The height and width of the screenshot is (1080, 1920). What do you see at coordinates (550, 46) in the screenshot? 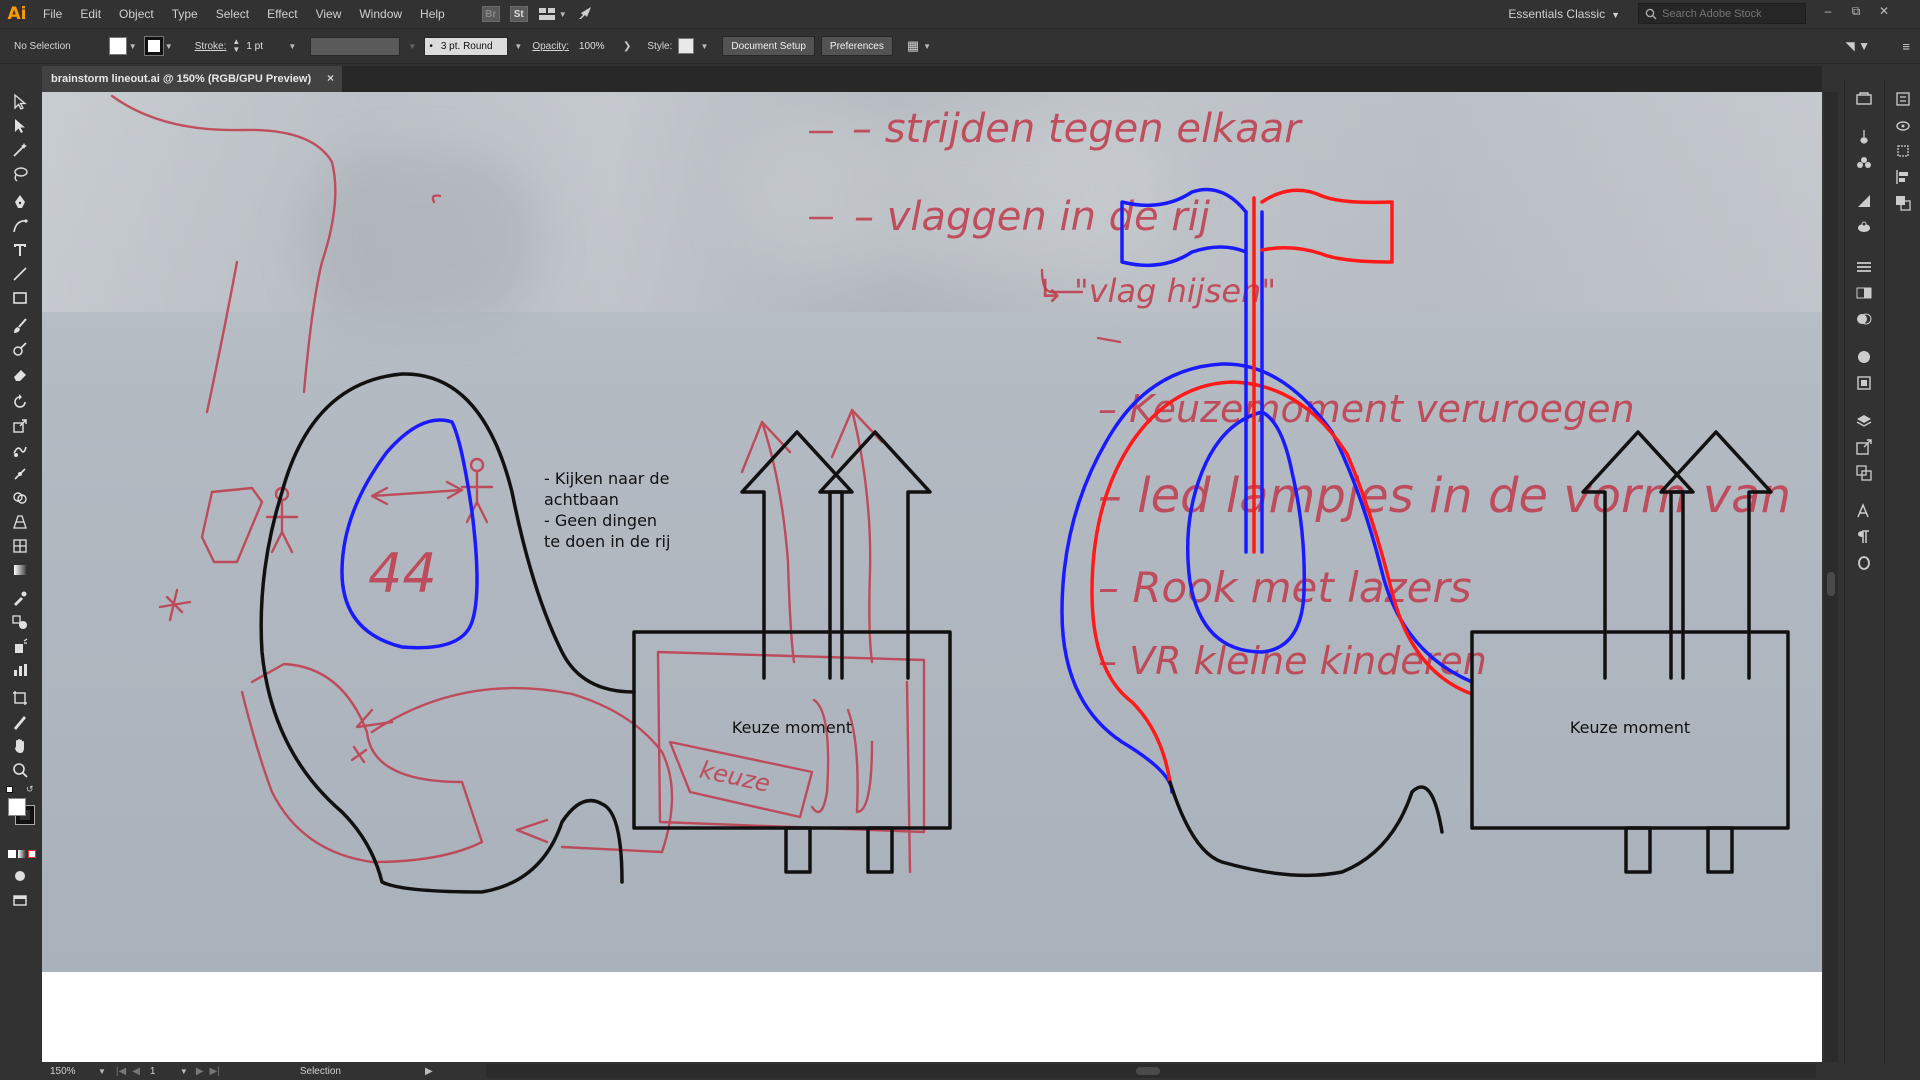
I see `opacity-label: Opacity:` at bounding box center [550, 46].